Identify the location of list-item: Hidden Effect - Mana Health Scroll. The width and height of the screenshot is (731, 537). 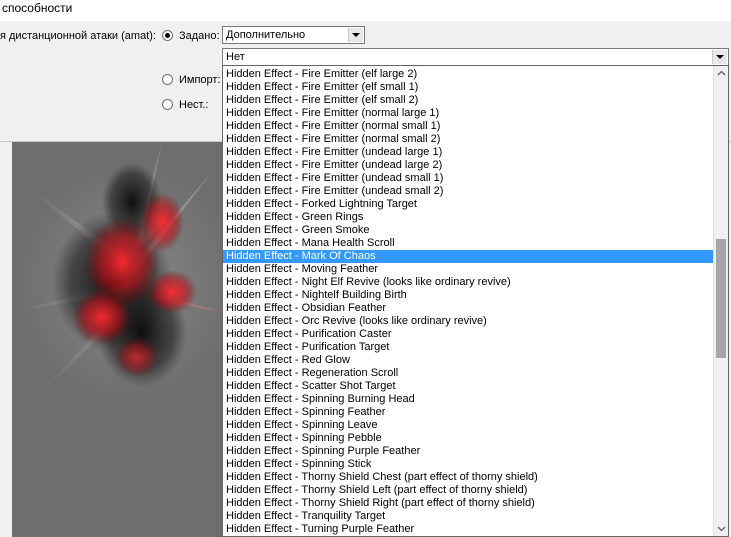
(468, 243).